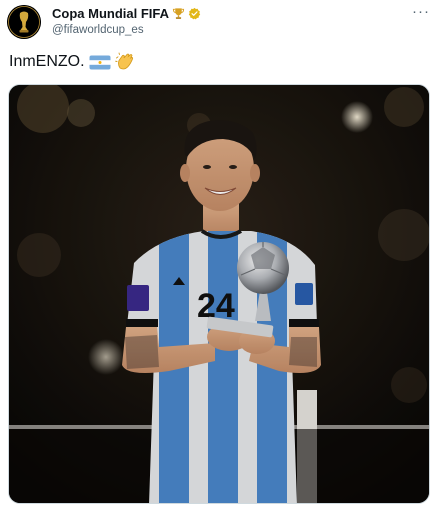 The image size is (443, 511). What do you see at coordinates (100, 62) in the screenshot?
I see `argentina-flag-emoji-icon` at bounding box center [100, 62].